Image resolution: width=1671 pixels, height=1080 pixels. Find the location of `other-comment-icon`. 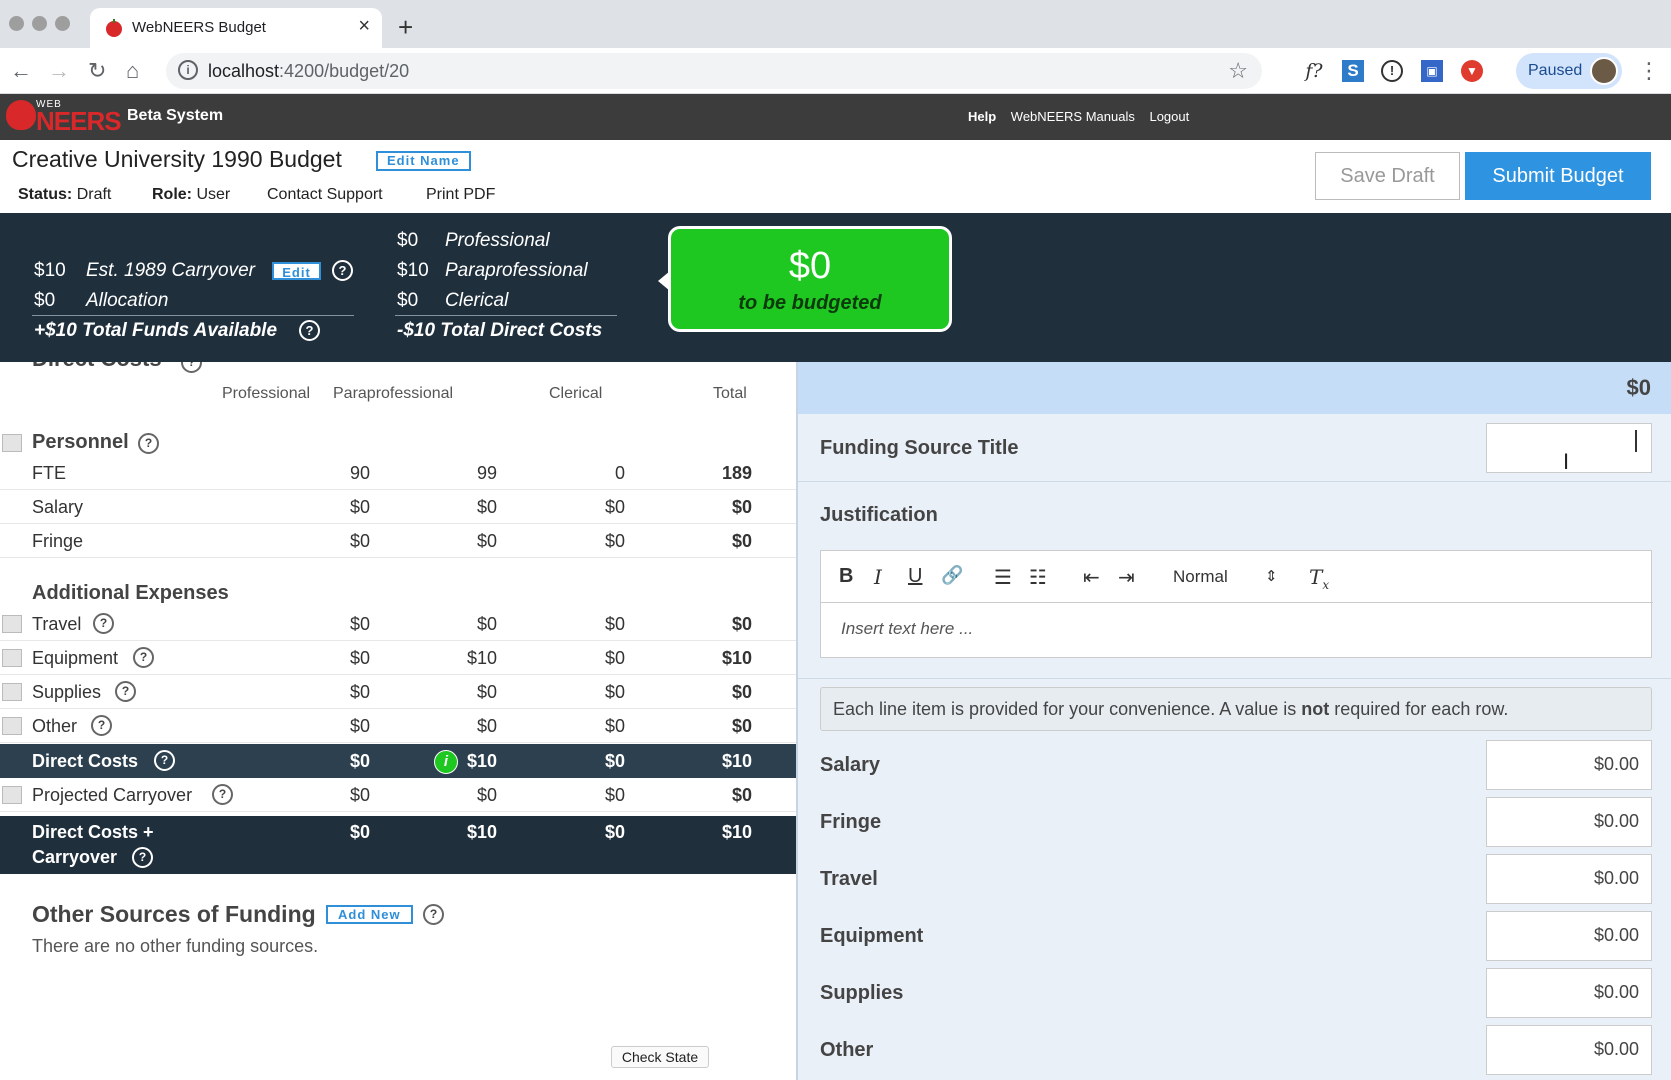

other-comment-icon is located at coordinates (12, 726).